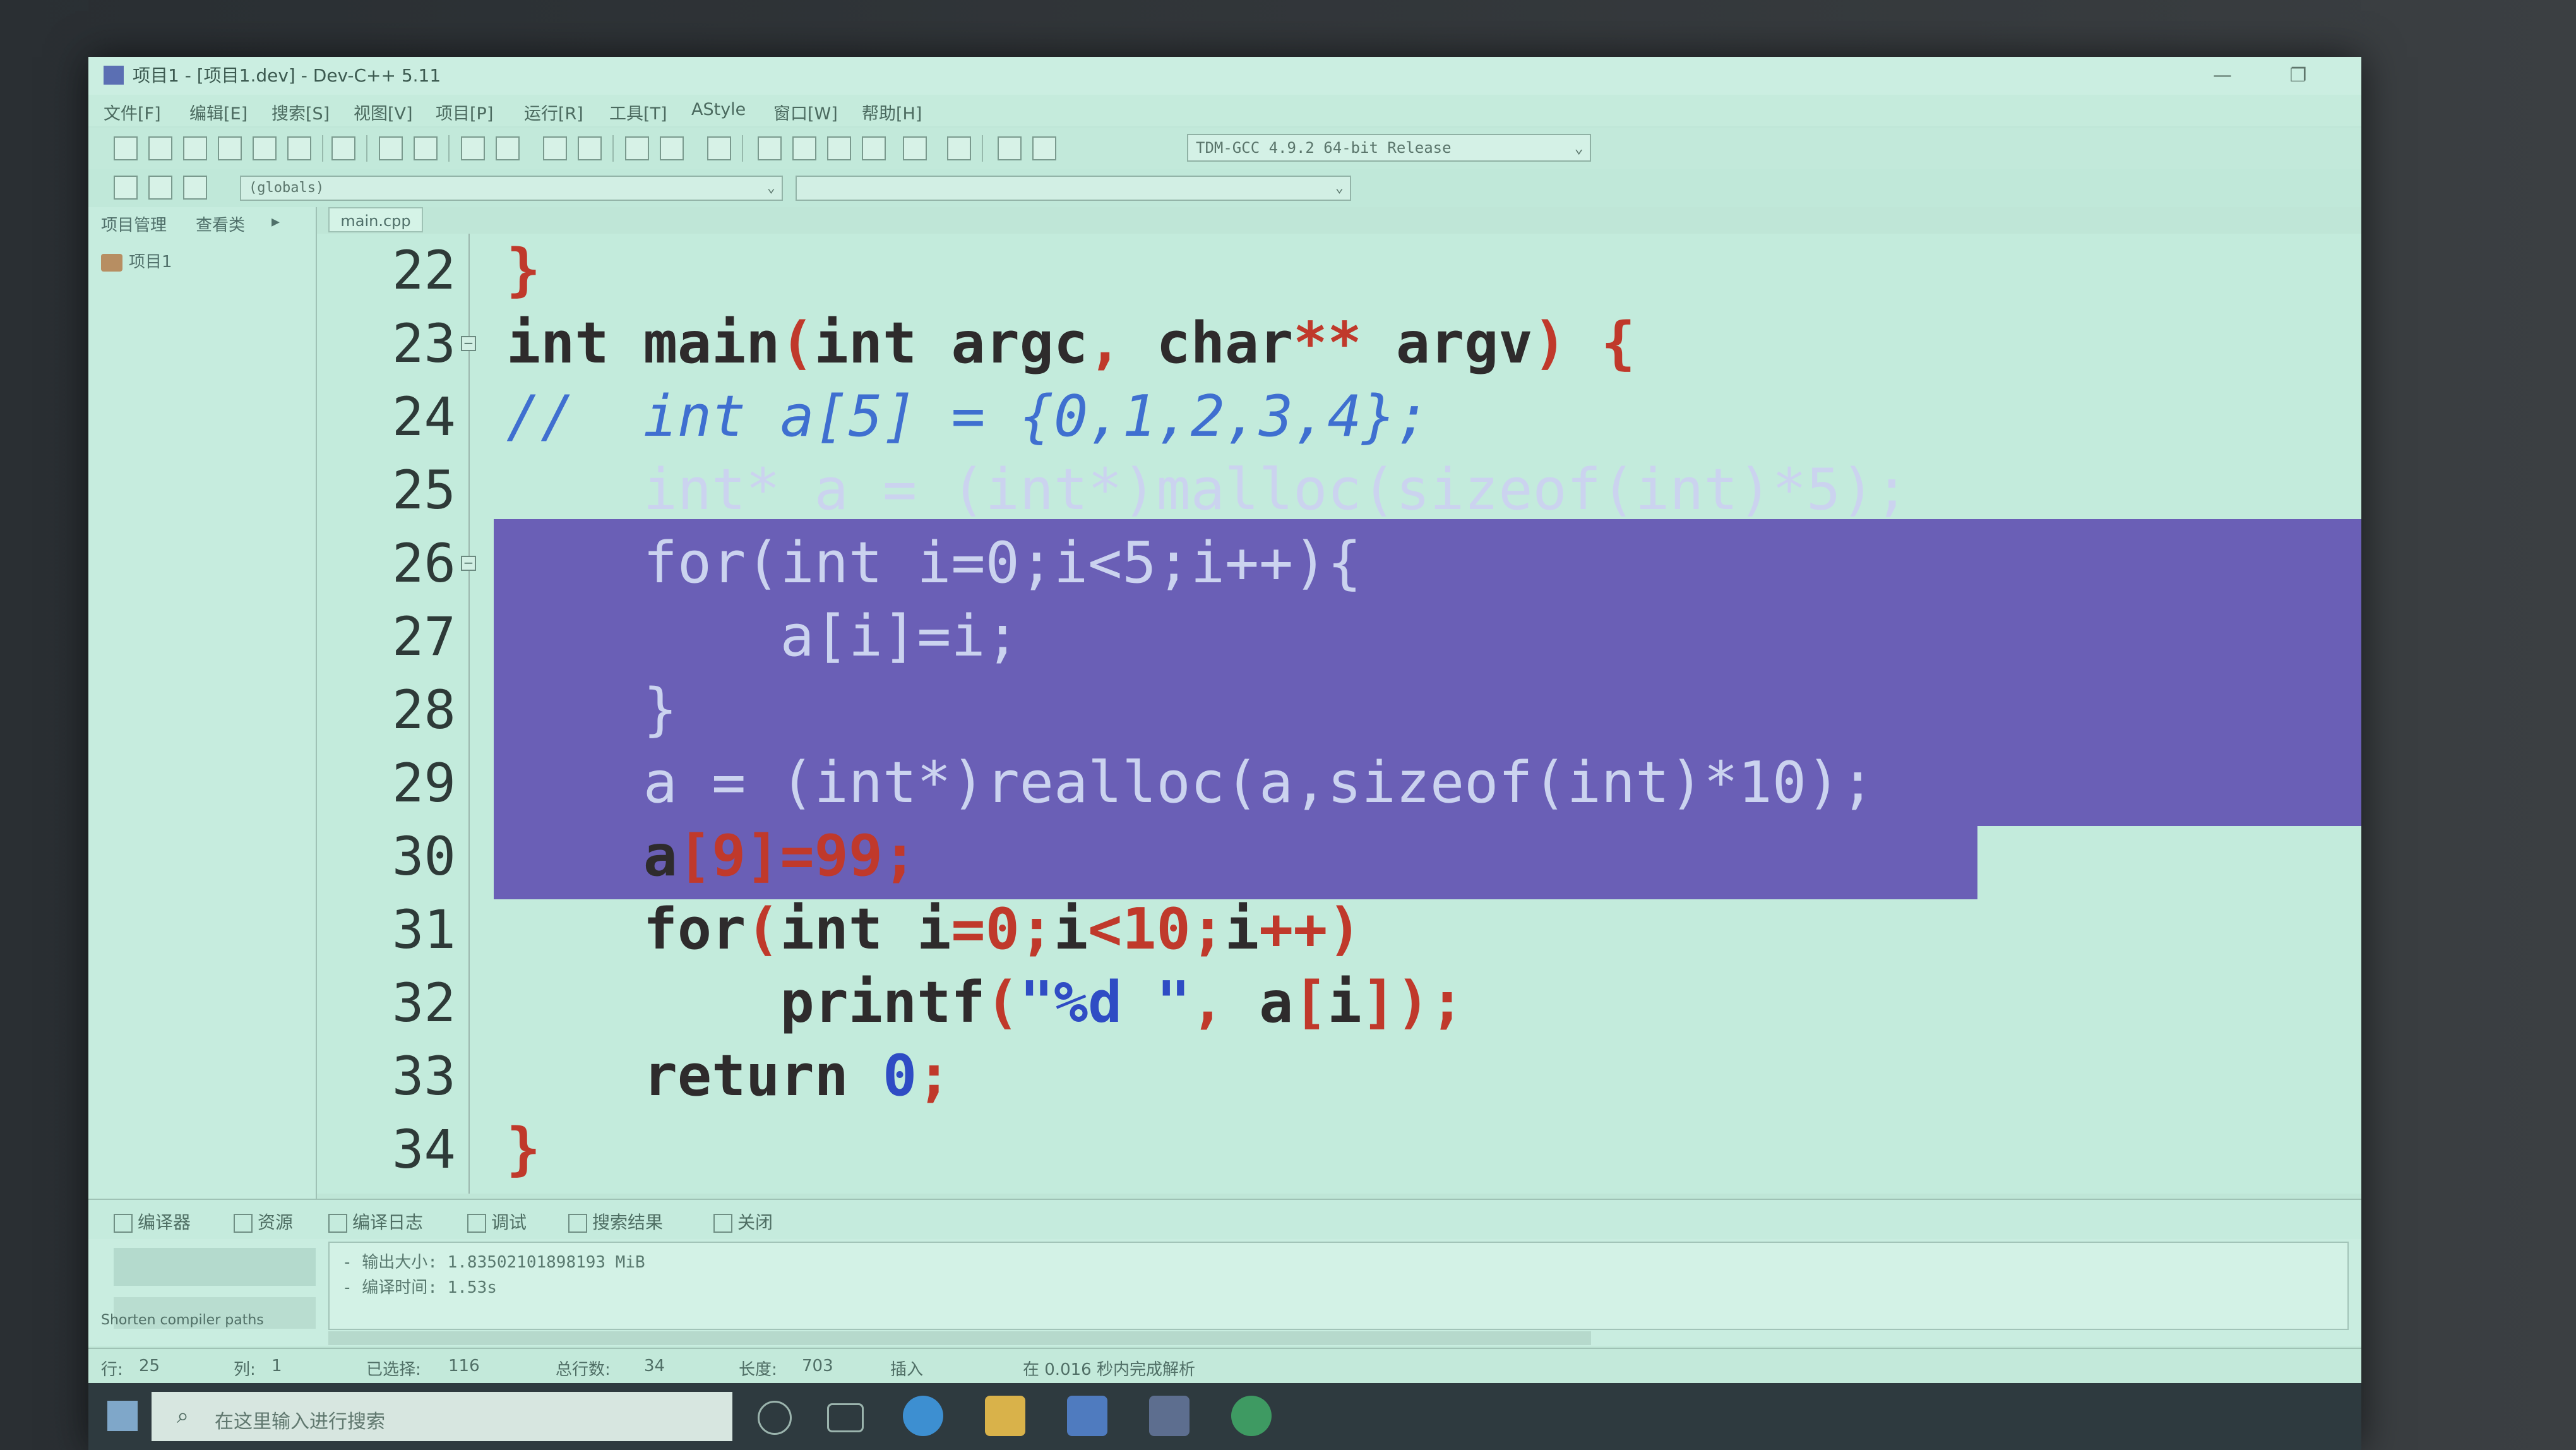 The width and height of the screenshot is (2576, 1450). I want to click on code-line: 22}, so click(1339, 270).